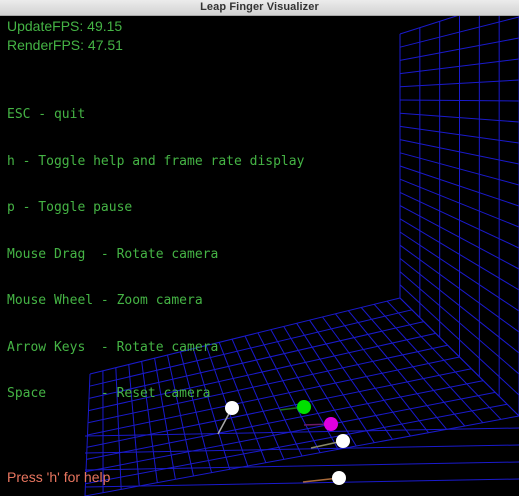  What do you see at coordinates (59, 477) in the screenshot?
I see `help-hint: Press 'h' for help` at bounding box center [59, 477].